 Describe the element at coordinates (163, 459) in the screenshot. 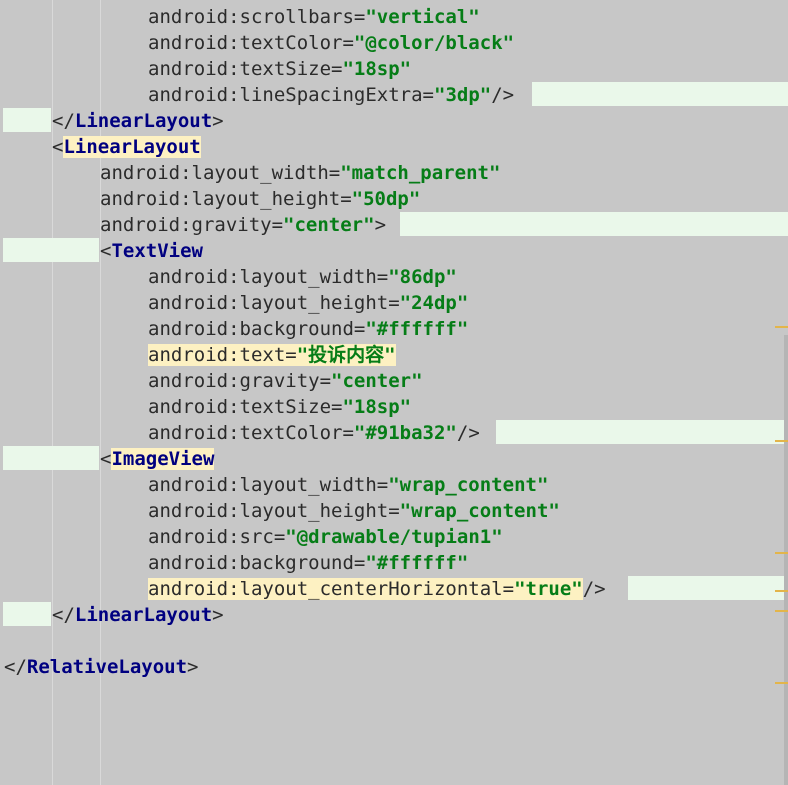

I see `tag-name: ImageView` at that location.